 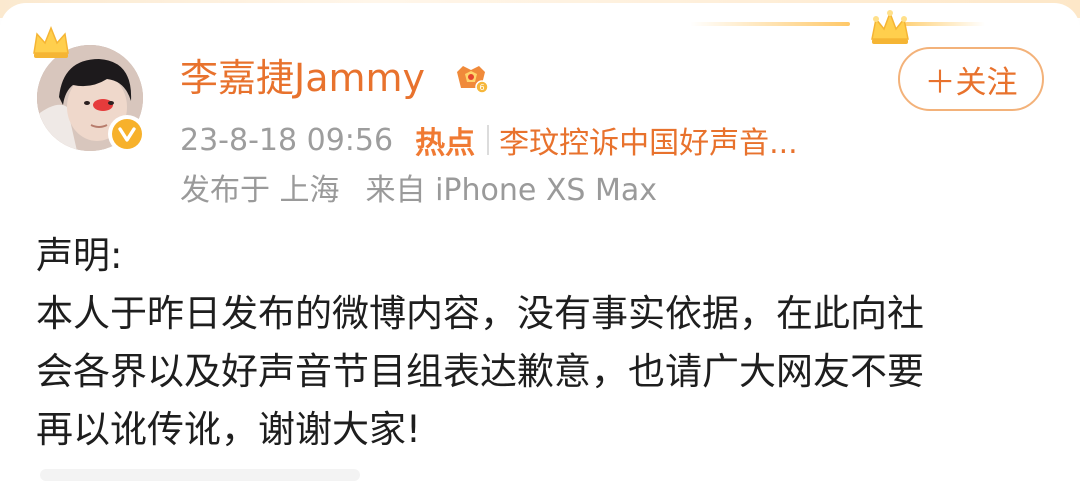 What do you see at coordinates (480, 371) in the screenshot?
I see `post-body-line: 会各界以及好声音节目组表达歉意，也请广大网友不要` at bounding box center [480, 371].